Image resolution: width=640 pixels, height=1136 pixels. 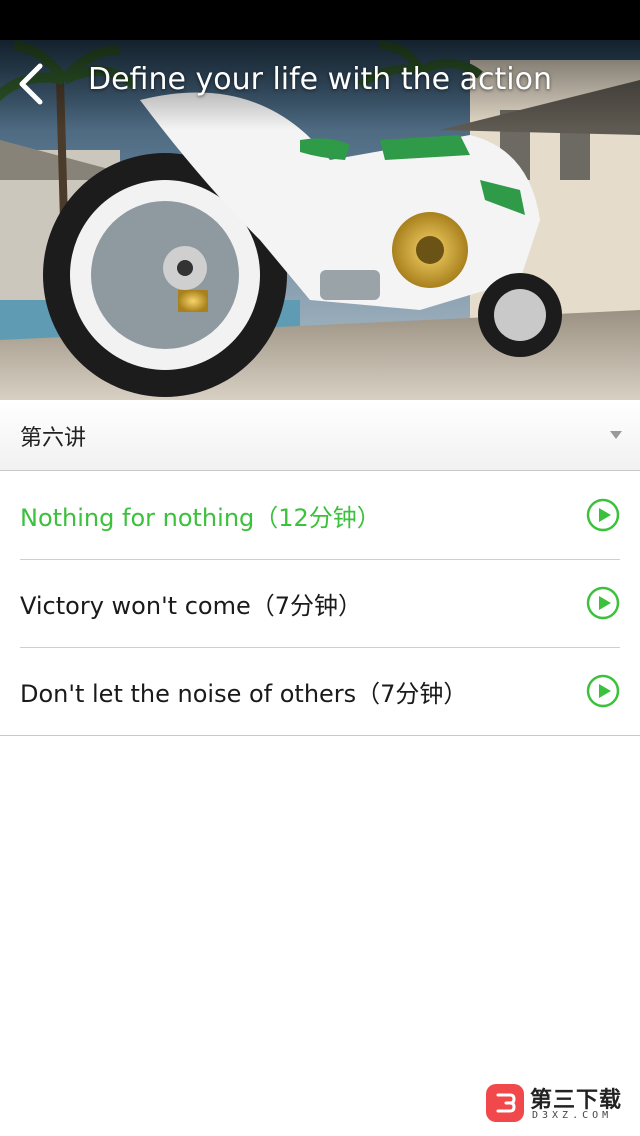 I want to click on lesson-title: Don't let the noise of others（7分钟）, so click(x=244, y=694).